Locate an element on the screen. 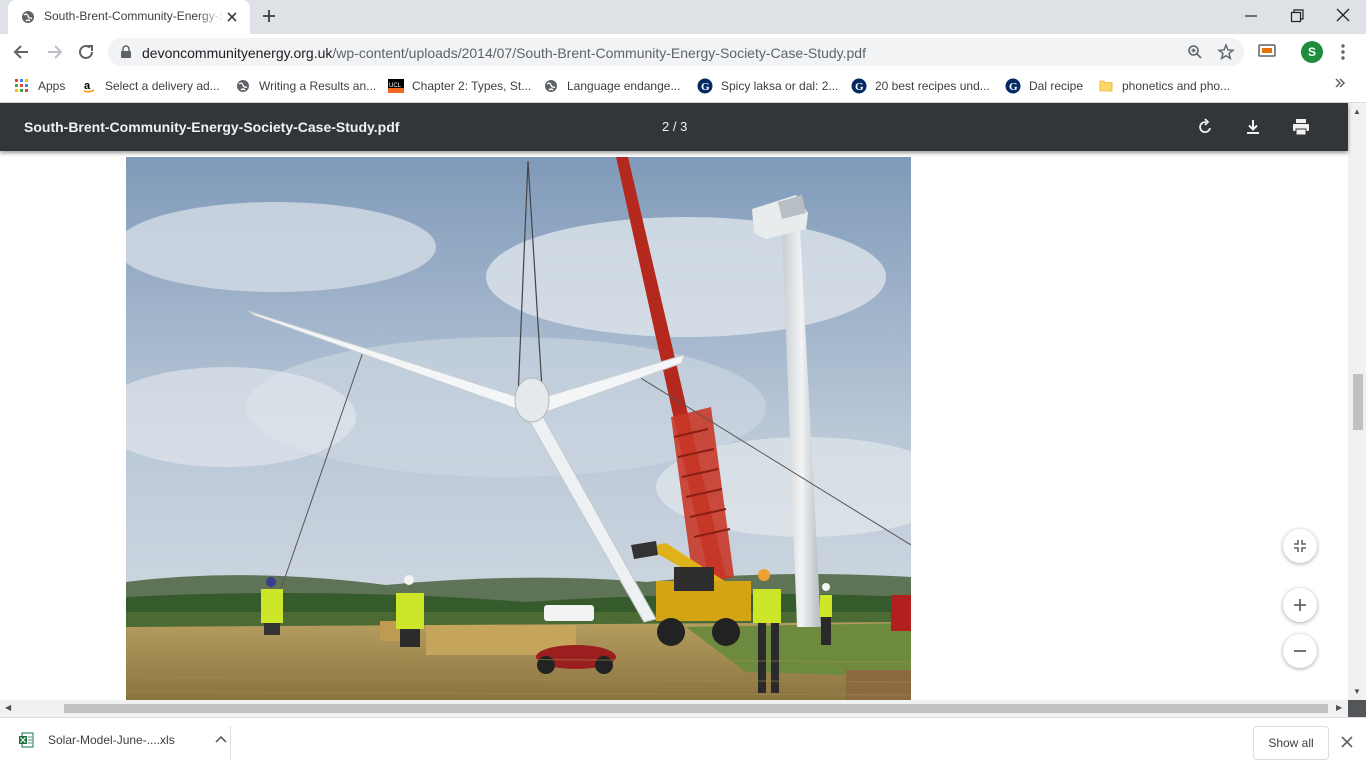 The height and width of the screenshot is (769, 1366). svg-text: UCL is located at coordinates (395, 86).